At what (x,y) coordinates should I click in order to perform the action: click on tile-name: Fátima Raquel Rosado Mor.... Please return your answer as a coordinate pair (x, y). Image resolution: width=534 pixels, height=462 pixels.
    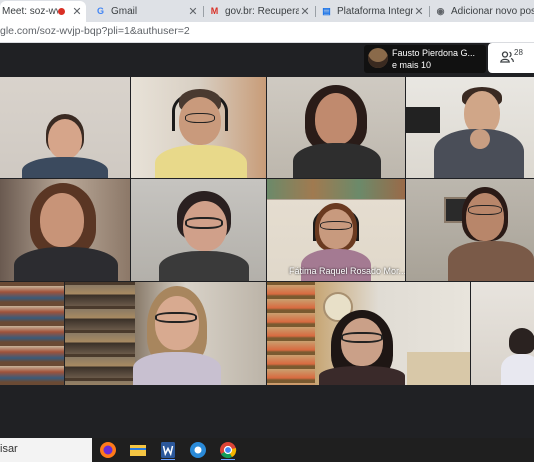
    Looking at the image, I should click on (347, 271).